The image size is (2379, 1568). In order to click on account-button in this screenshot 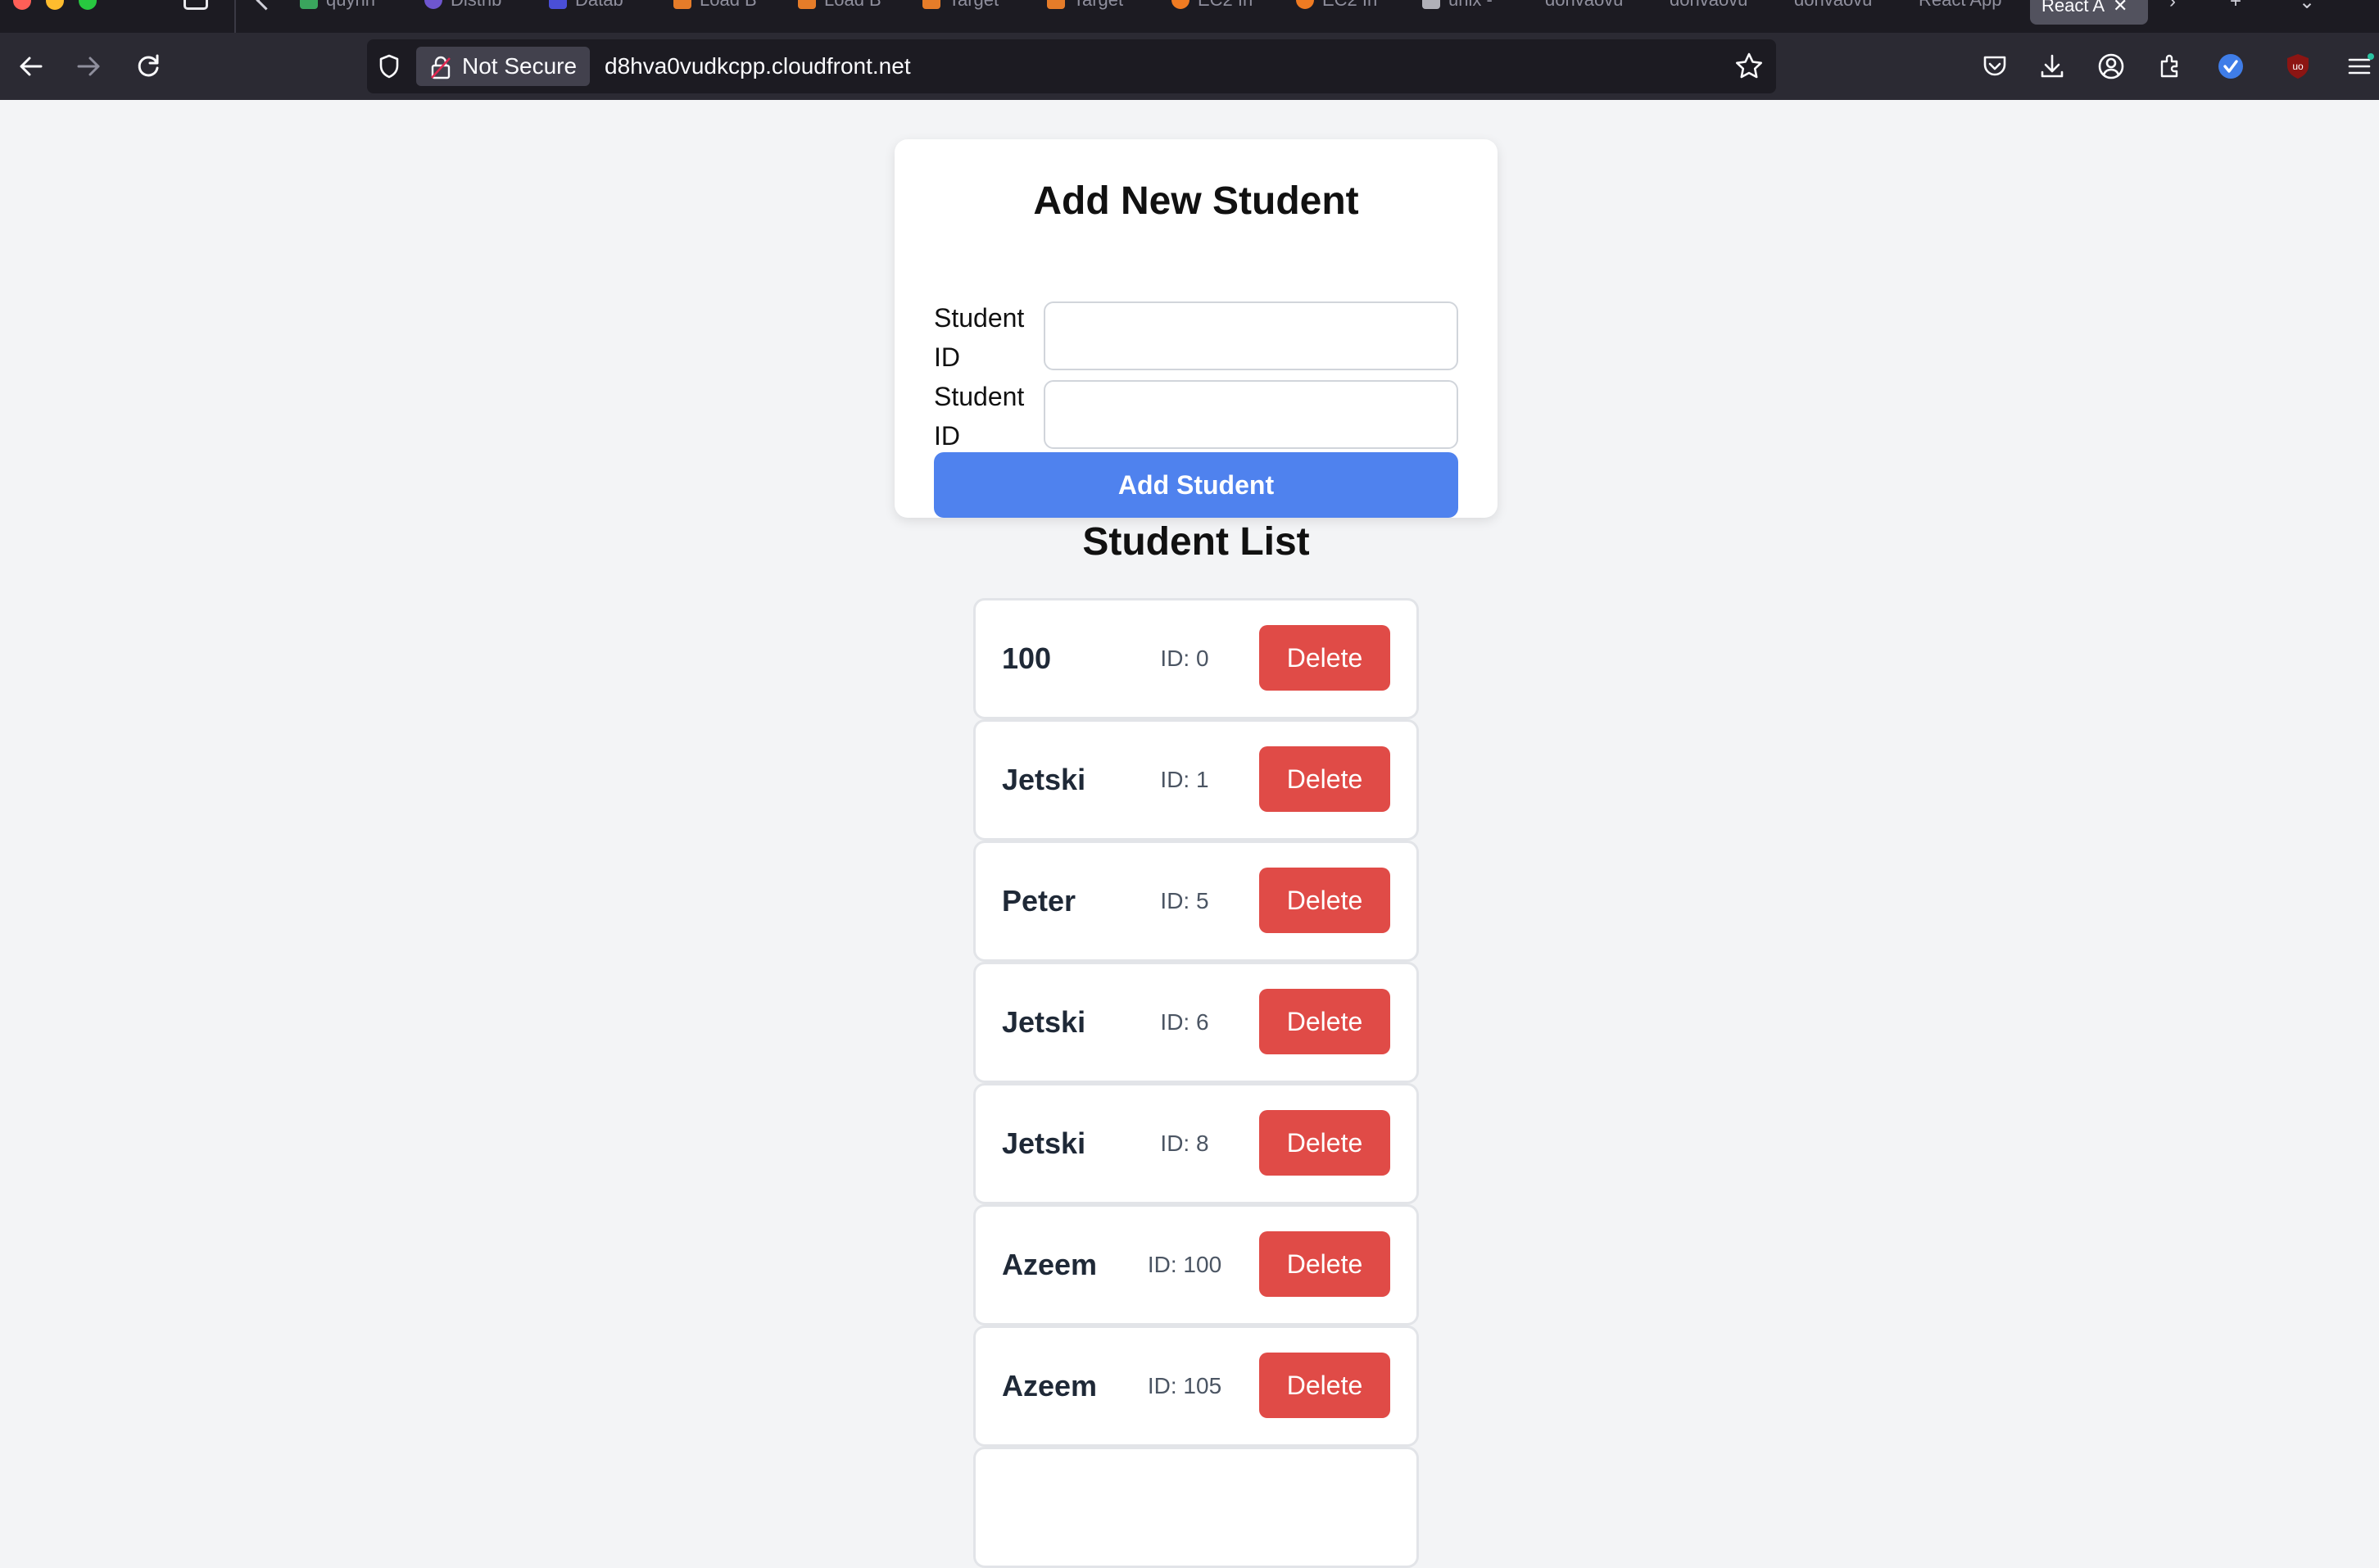, I will do `click(2111, 66)`.